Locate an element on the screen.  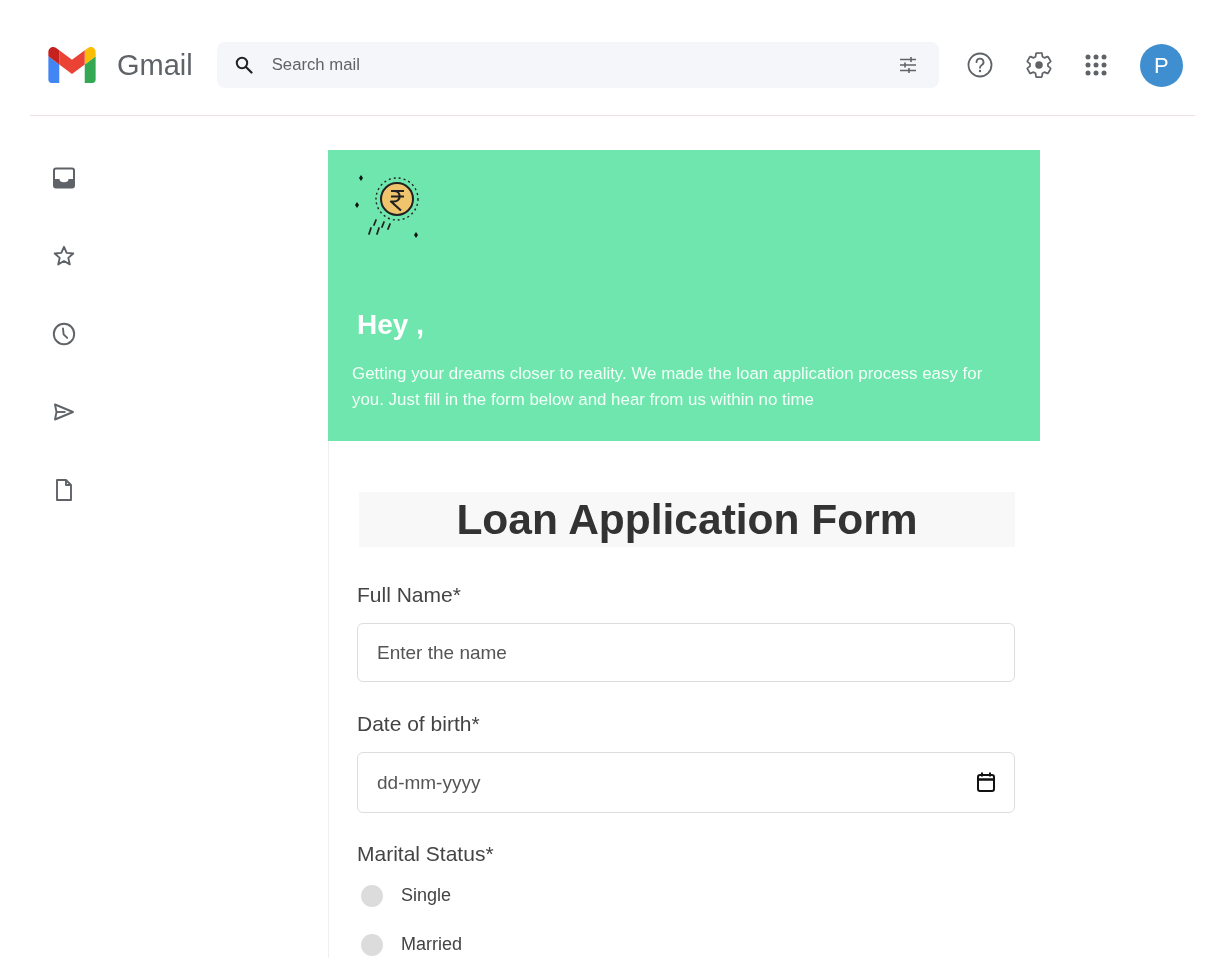
field-label: Date of birth* is located at coordinates (419, 724).